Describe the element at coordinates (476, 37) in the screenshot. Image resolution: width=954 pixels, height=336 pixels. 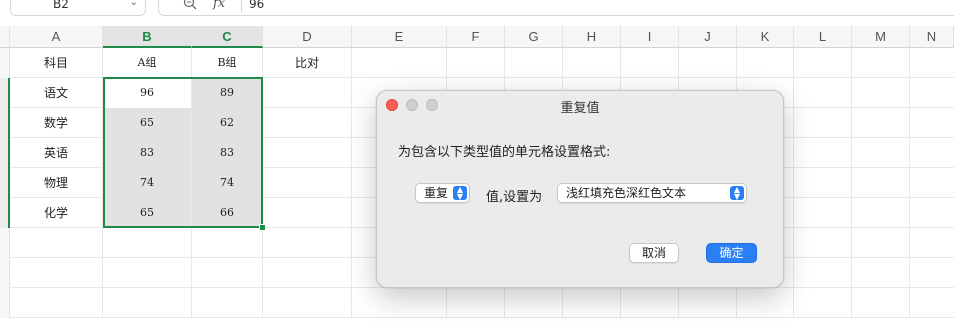
I see `column-header-f: F` at that location.